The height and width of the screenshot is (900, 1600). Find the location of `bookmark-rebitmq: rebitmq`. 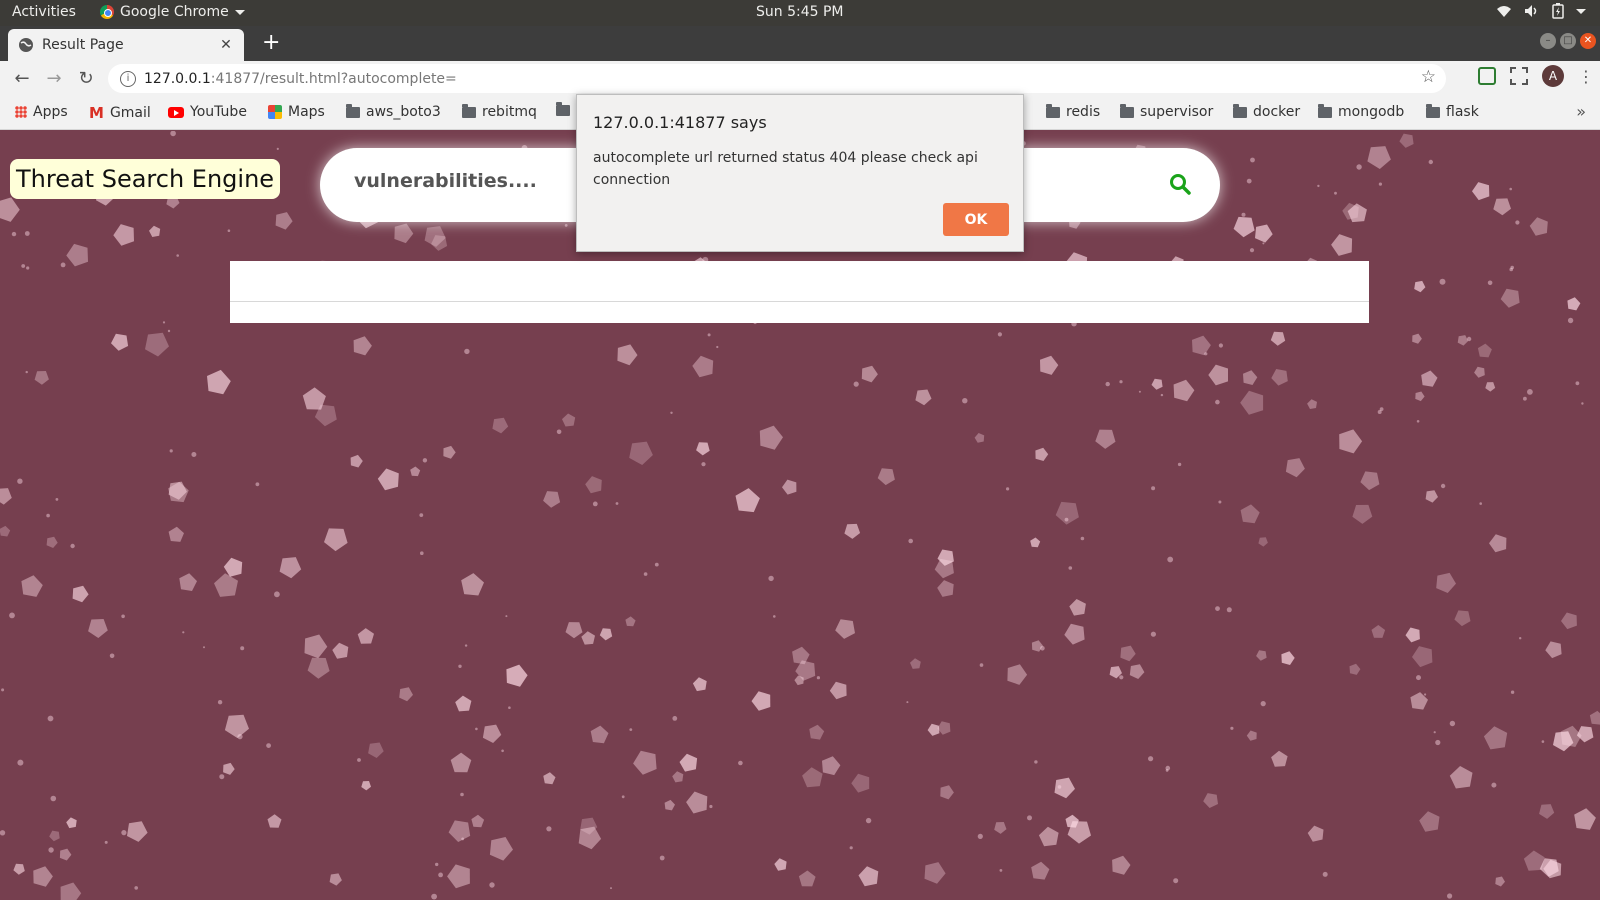

bookmark-rebitmq: rebitmq is located at coordinates (499, 112).